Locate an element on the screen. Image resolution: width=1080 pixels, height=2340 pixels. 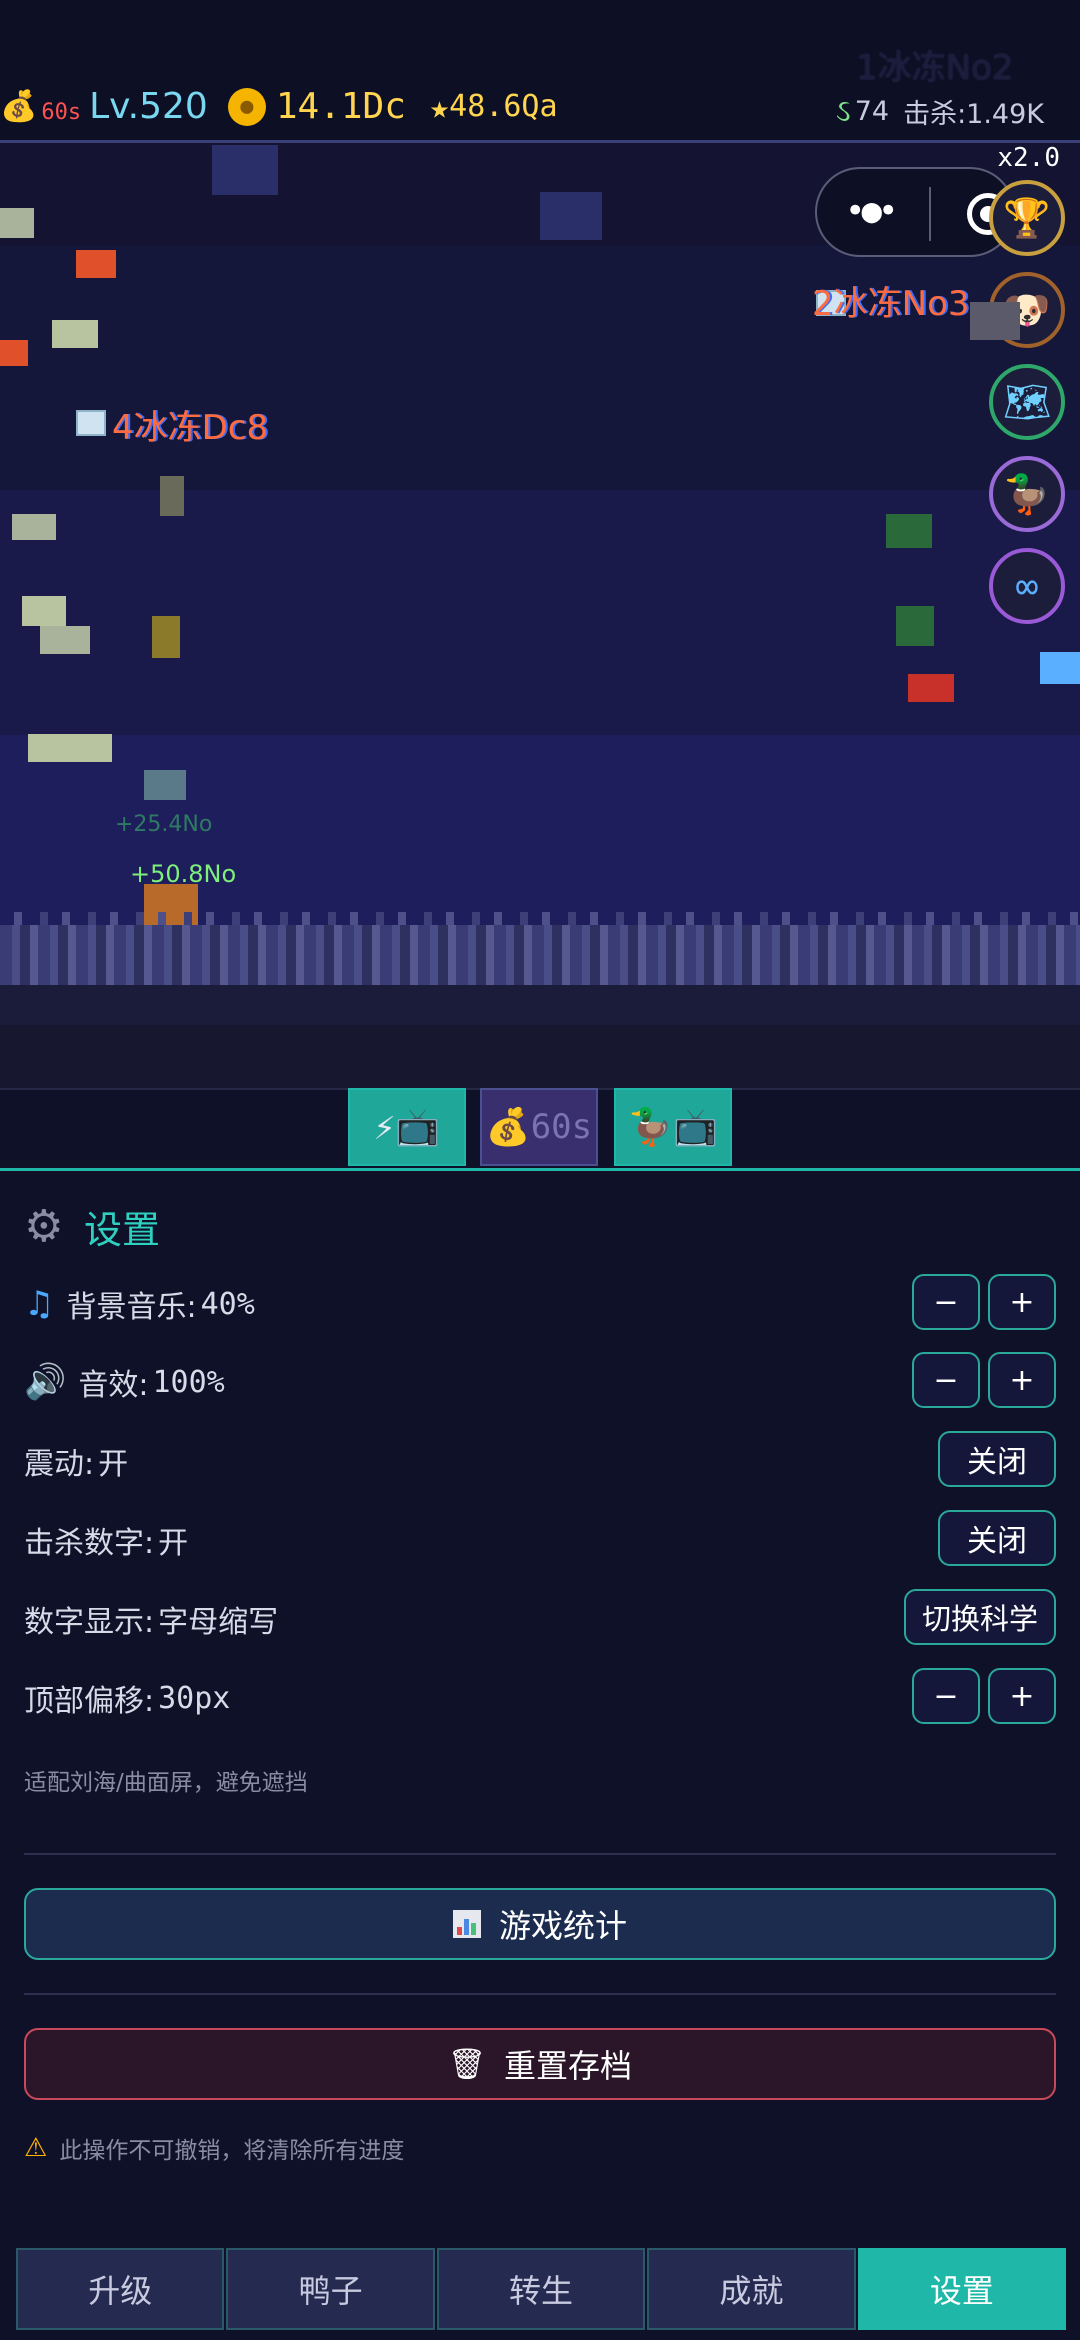
trophy-icon: 🏆 is located at coordinates (1027, 217).